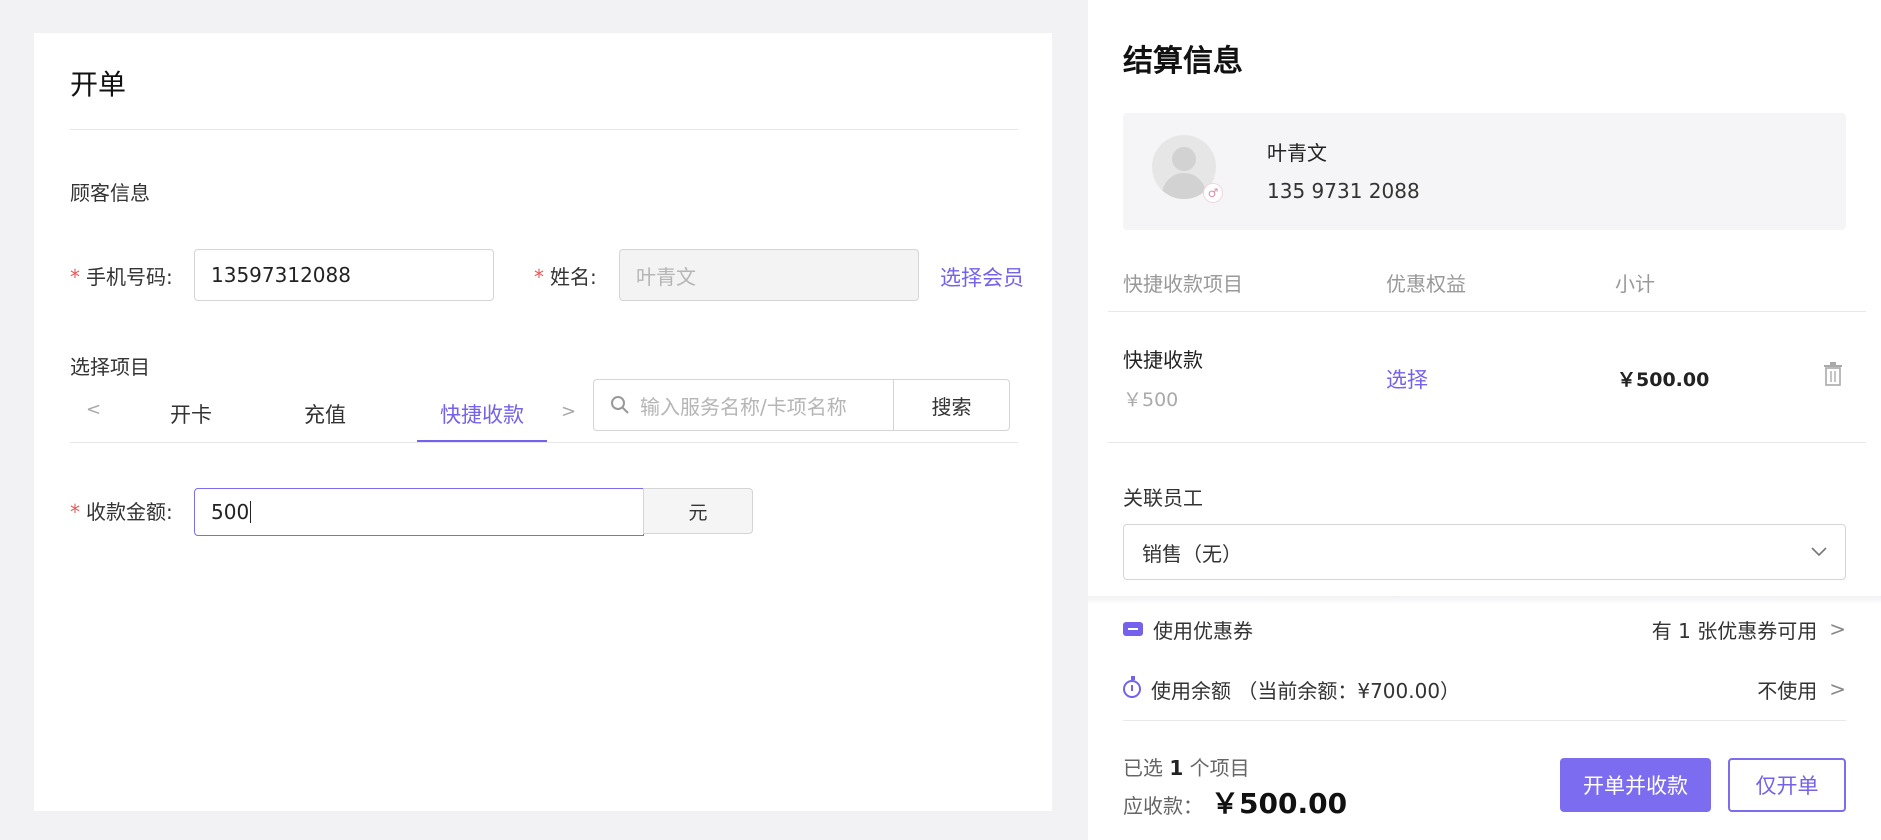 Image resolution: width=1881 pixels, height=840 pixels. I want to click on member-card: ♂ 叶青文 135 9731 2088, so click(1484, 171).